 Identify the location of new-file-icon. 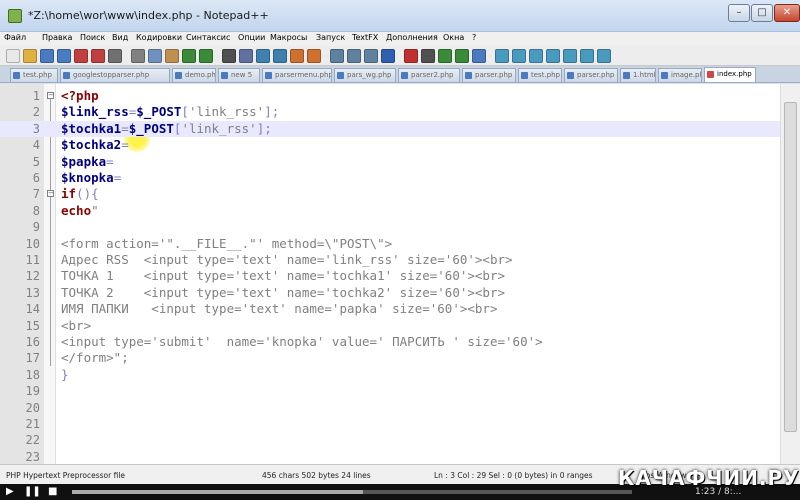
(13, 56).